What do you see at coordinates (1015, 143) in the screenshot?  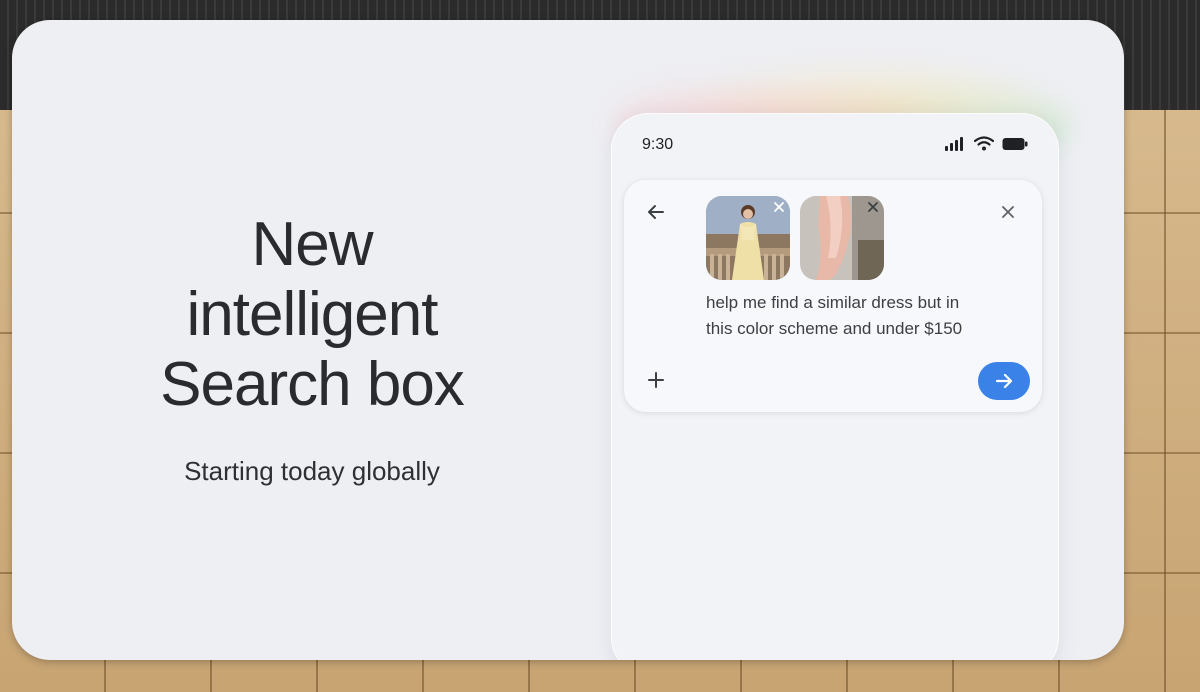 I see `battery-icon` at bounding box center [1015, 143].